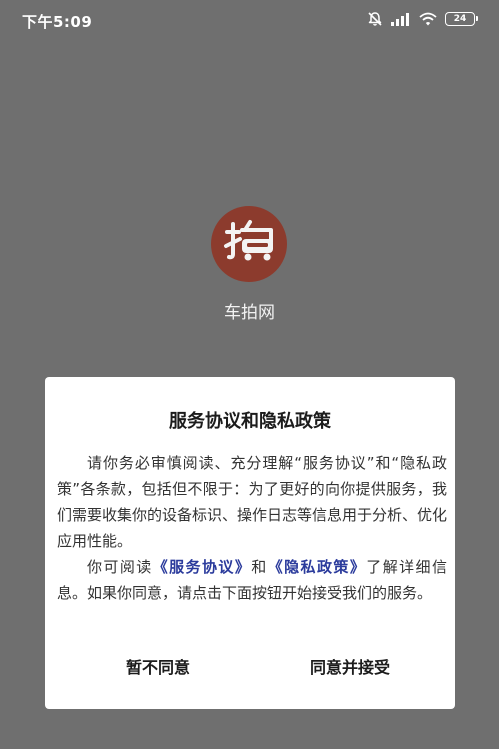 The width and height of the screenshot is (499, 749). I want to click on car-logo-icon, so click(248, 240).